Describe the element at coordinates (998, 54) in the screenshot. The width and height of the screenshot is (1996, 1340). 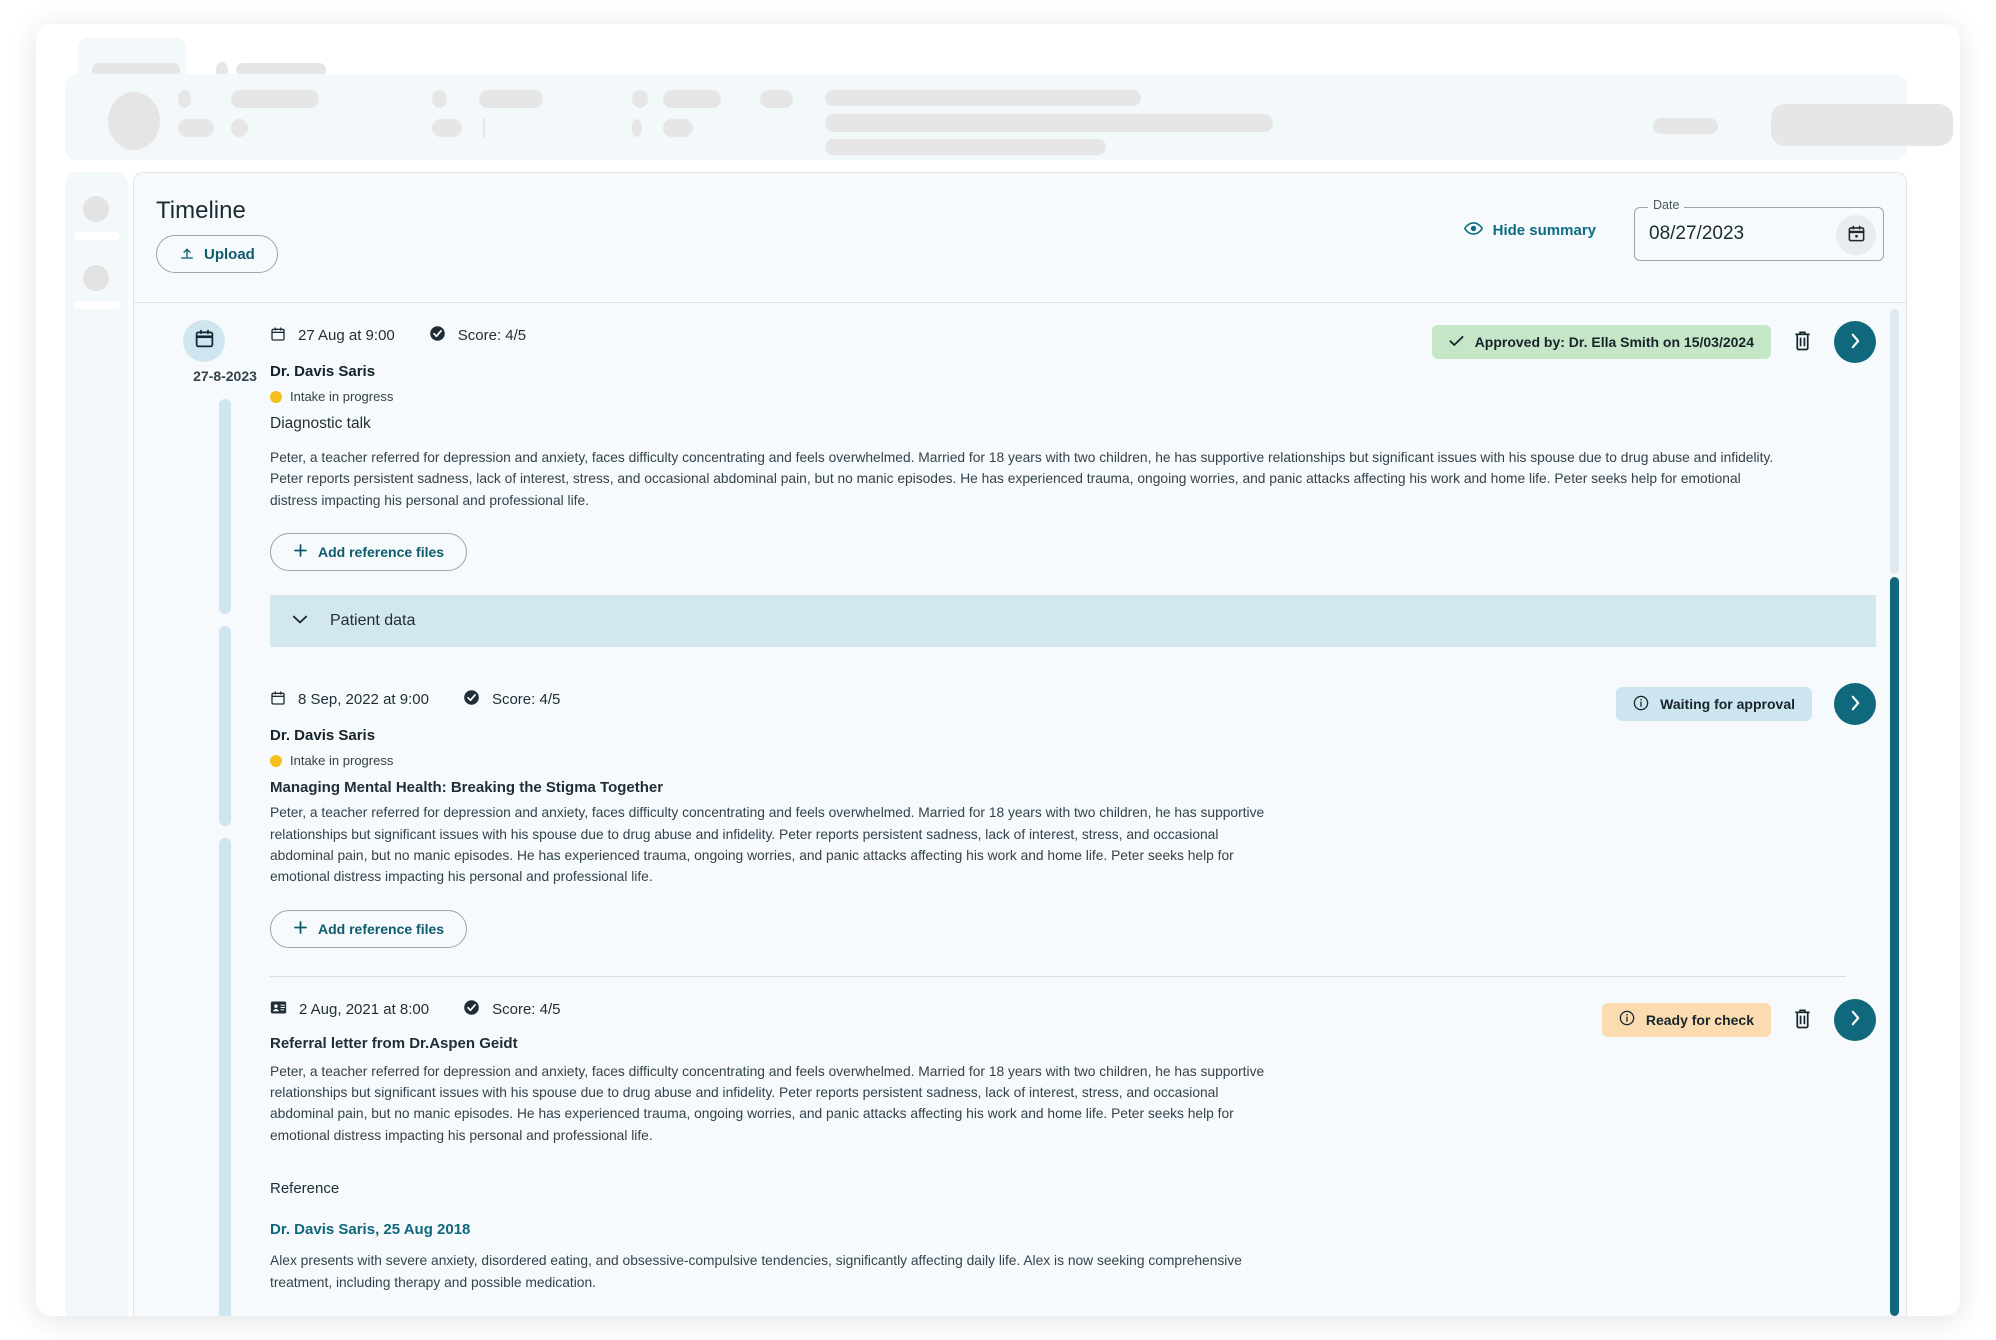
I see `skeleton-tab-strip` at that location.